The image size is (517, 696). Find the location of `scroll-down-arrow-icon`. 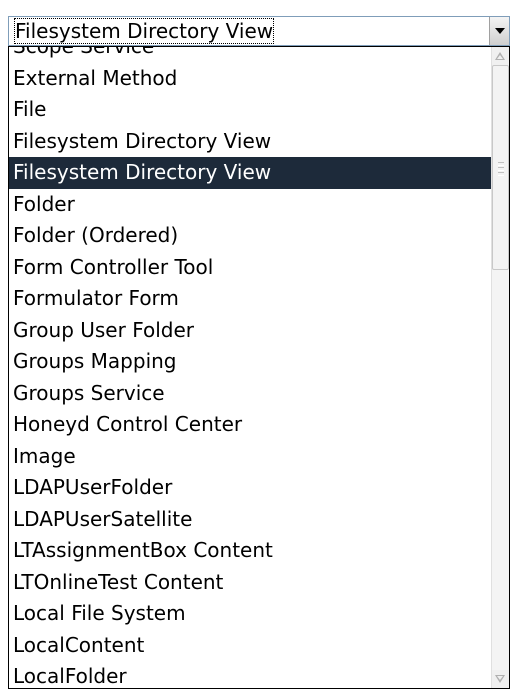

scroll-down-arrow-icon is located at coordinates (500, 679).